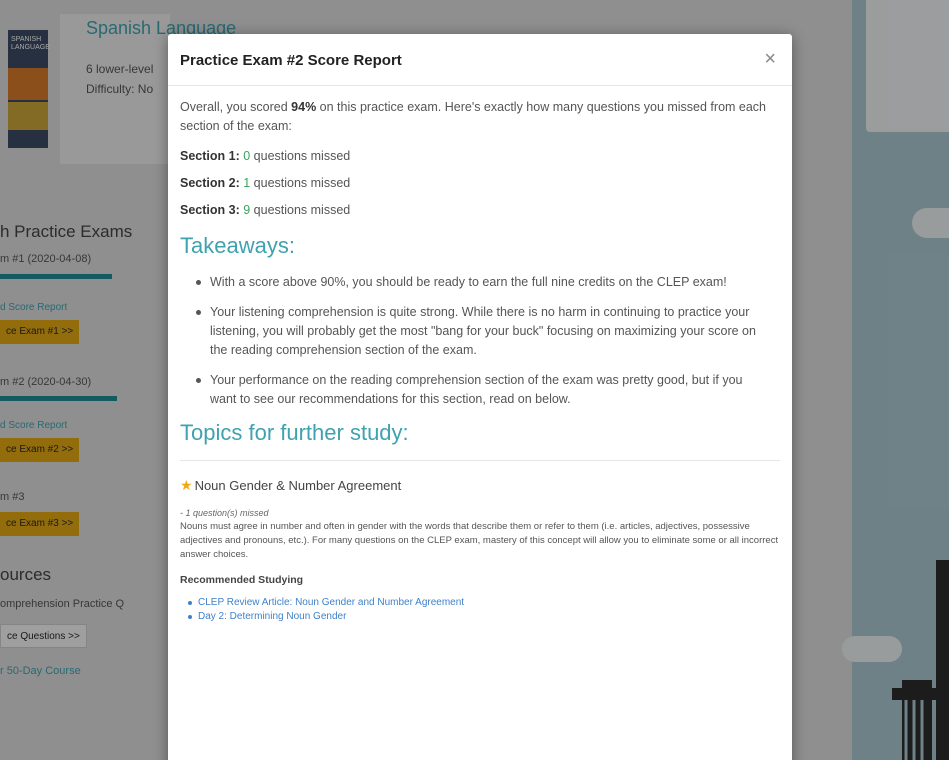 The image size is (949, 760). What do you see at coordinates (237, 245) in the screenshot?
I see `takeaways-heading: Takeaways:` at bounding box center [237, 245].